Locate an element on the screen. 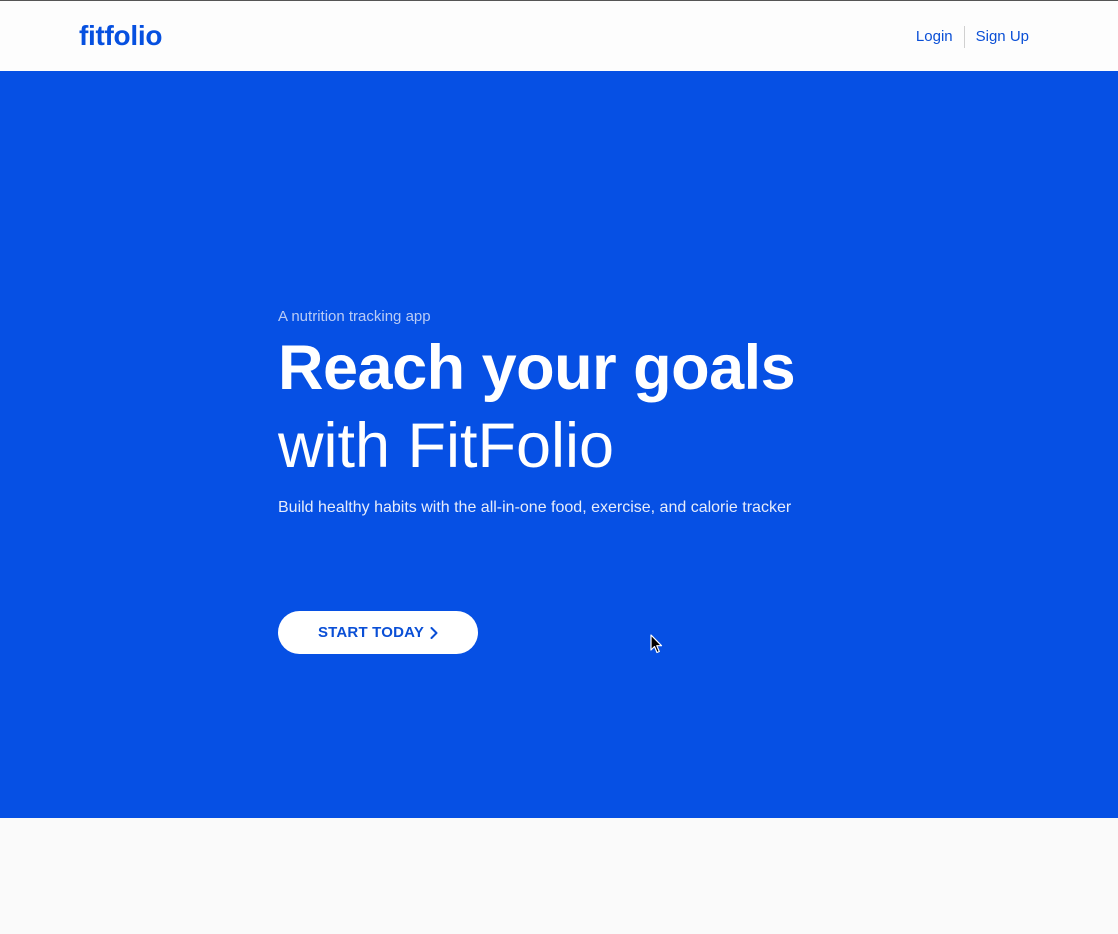 The width and height of the screenshot is (1118, 934). login-link: Login is located at coordinates (934, 37).